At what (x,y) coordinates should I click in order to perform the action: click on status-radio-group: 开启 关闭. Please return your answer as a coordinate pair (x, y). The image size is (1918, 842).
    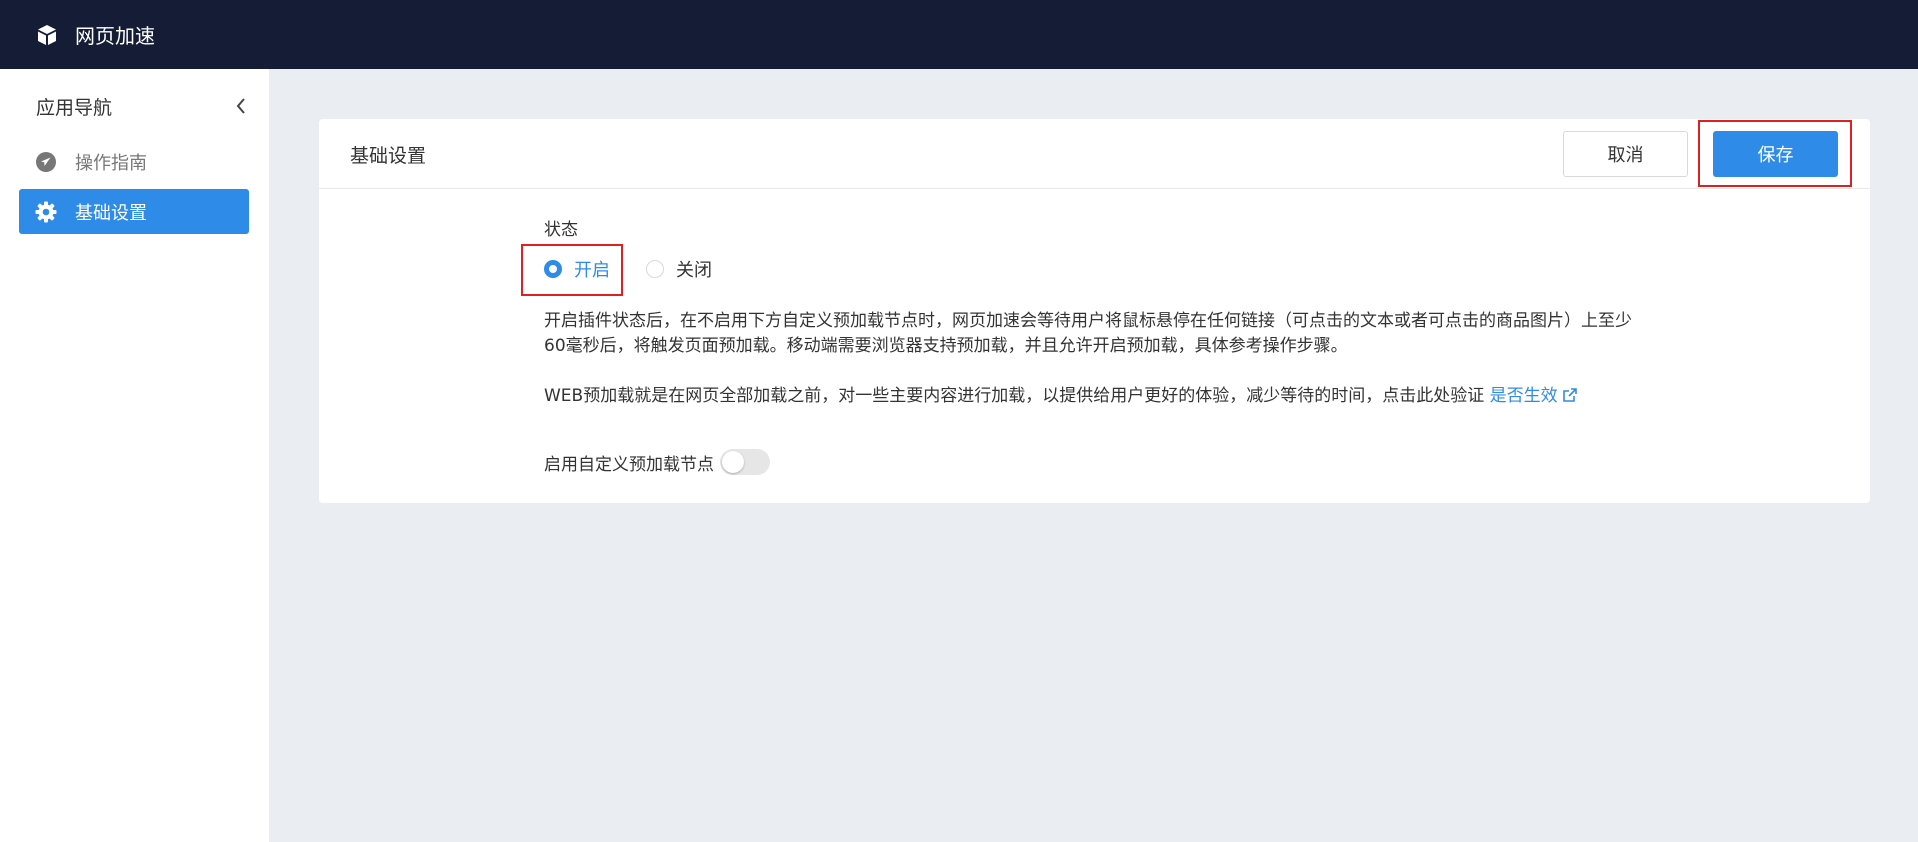
    Looking at the image, I should click on (694, 269).